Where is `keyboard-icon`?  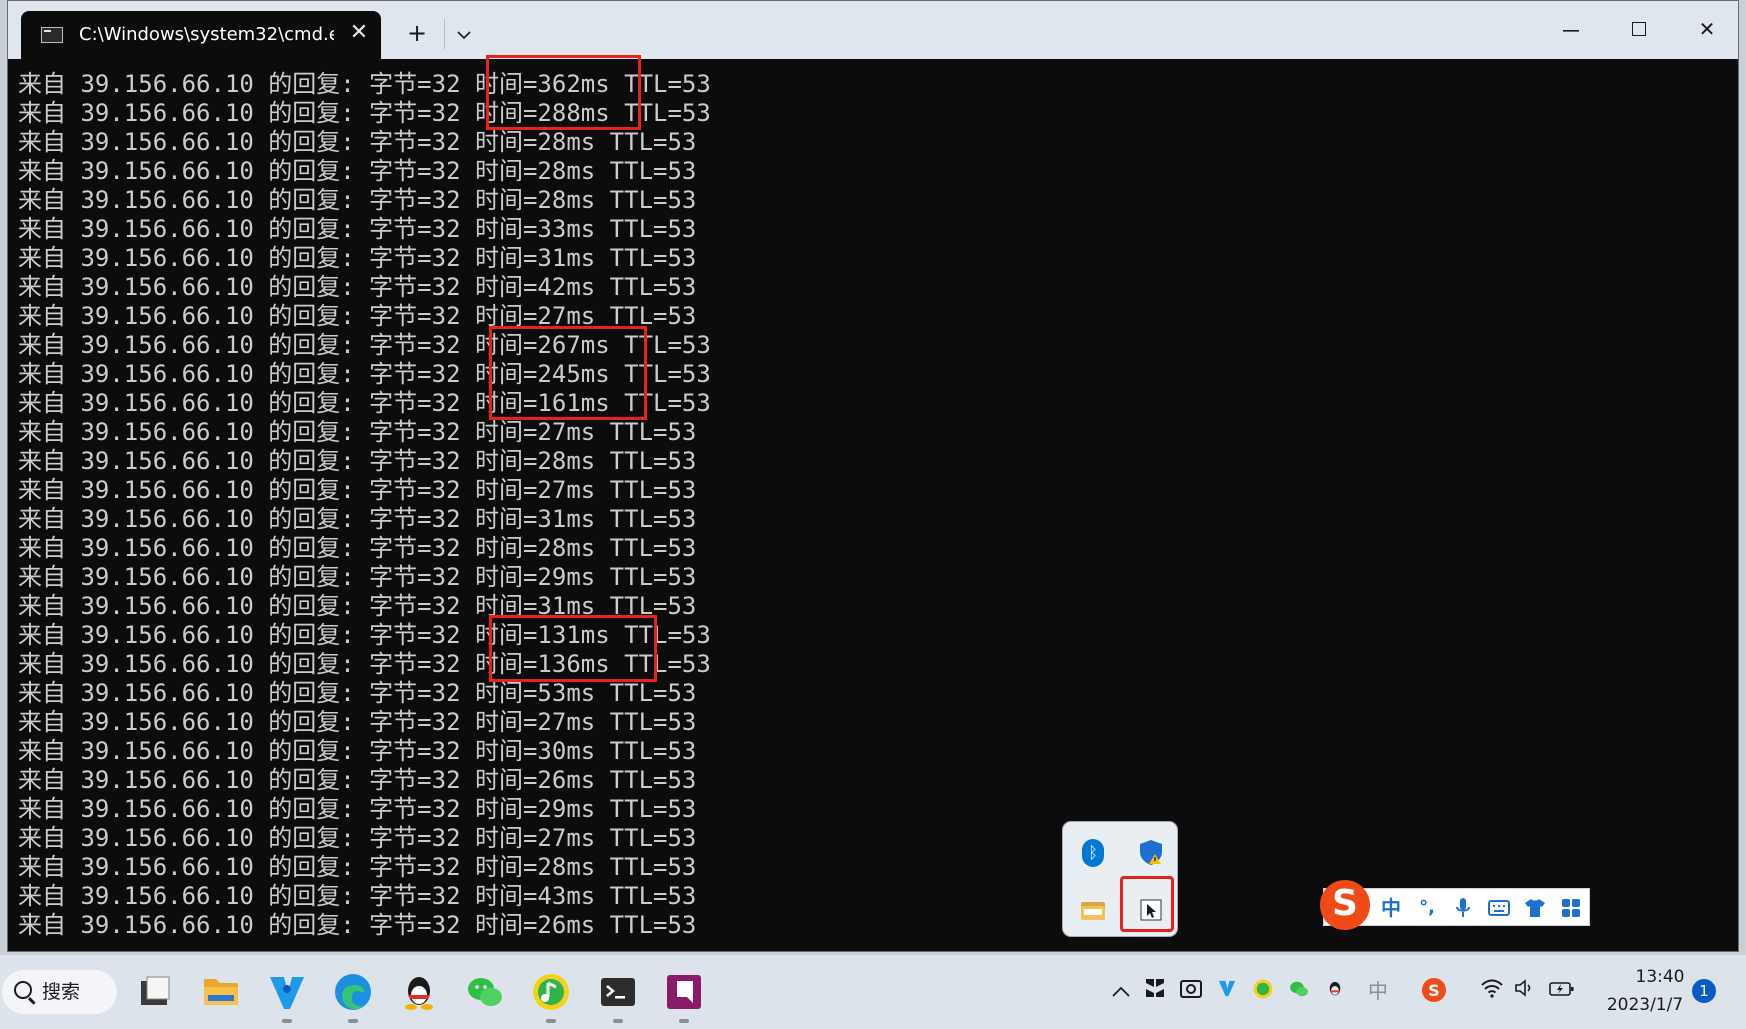 keyboard-icon is located at coordinates (1499, 908).